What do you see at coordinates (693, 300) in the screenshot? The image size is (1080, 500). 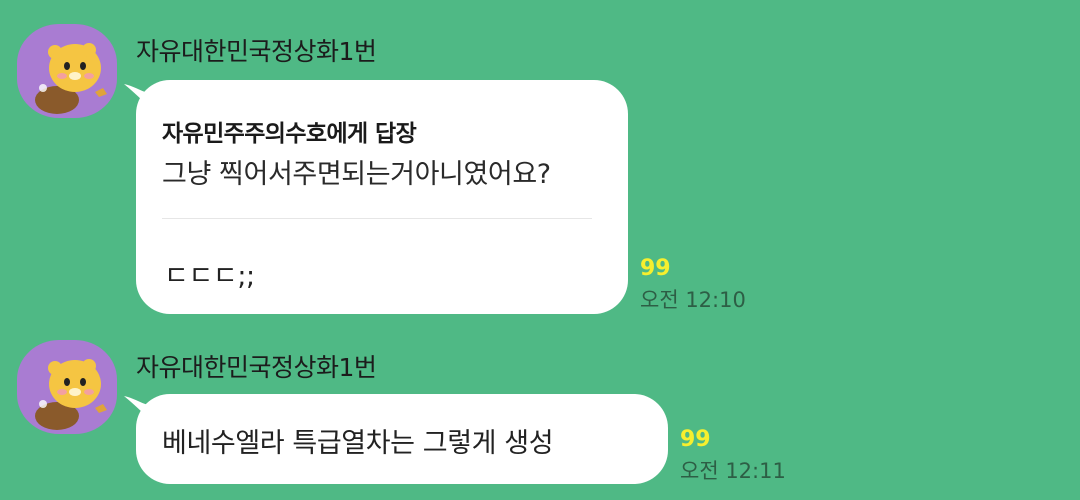 I see `timestamp: 오전 12:10` at bounding box center [693, 300].